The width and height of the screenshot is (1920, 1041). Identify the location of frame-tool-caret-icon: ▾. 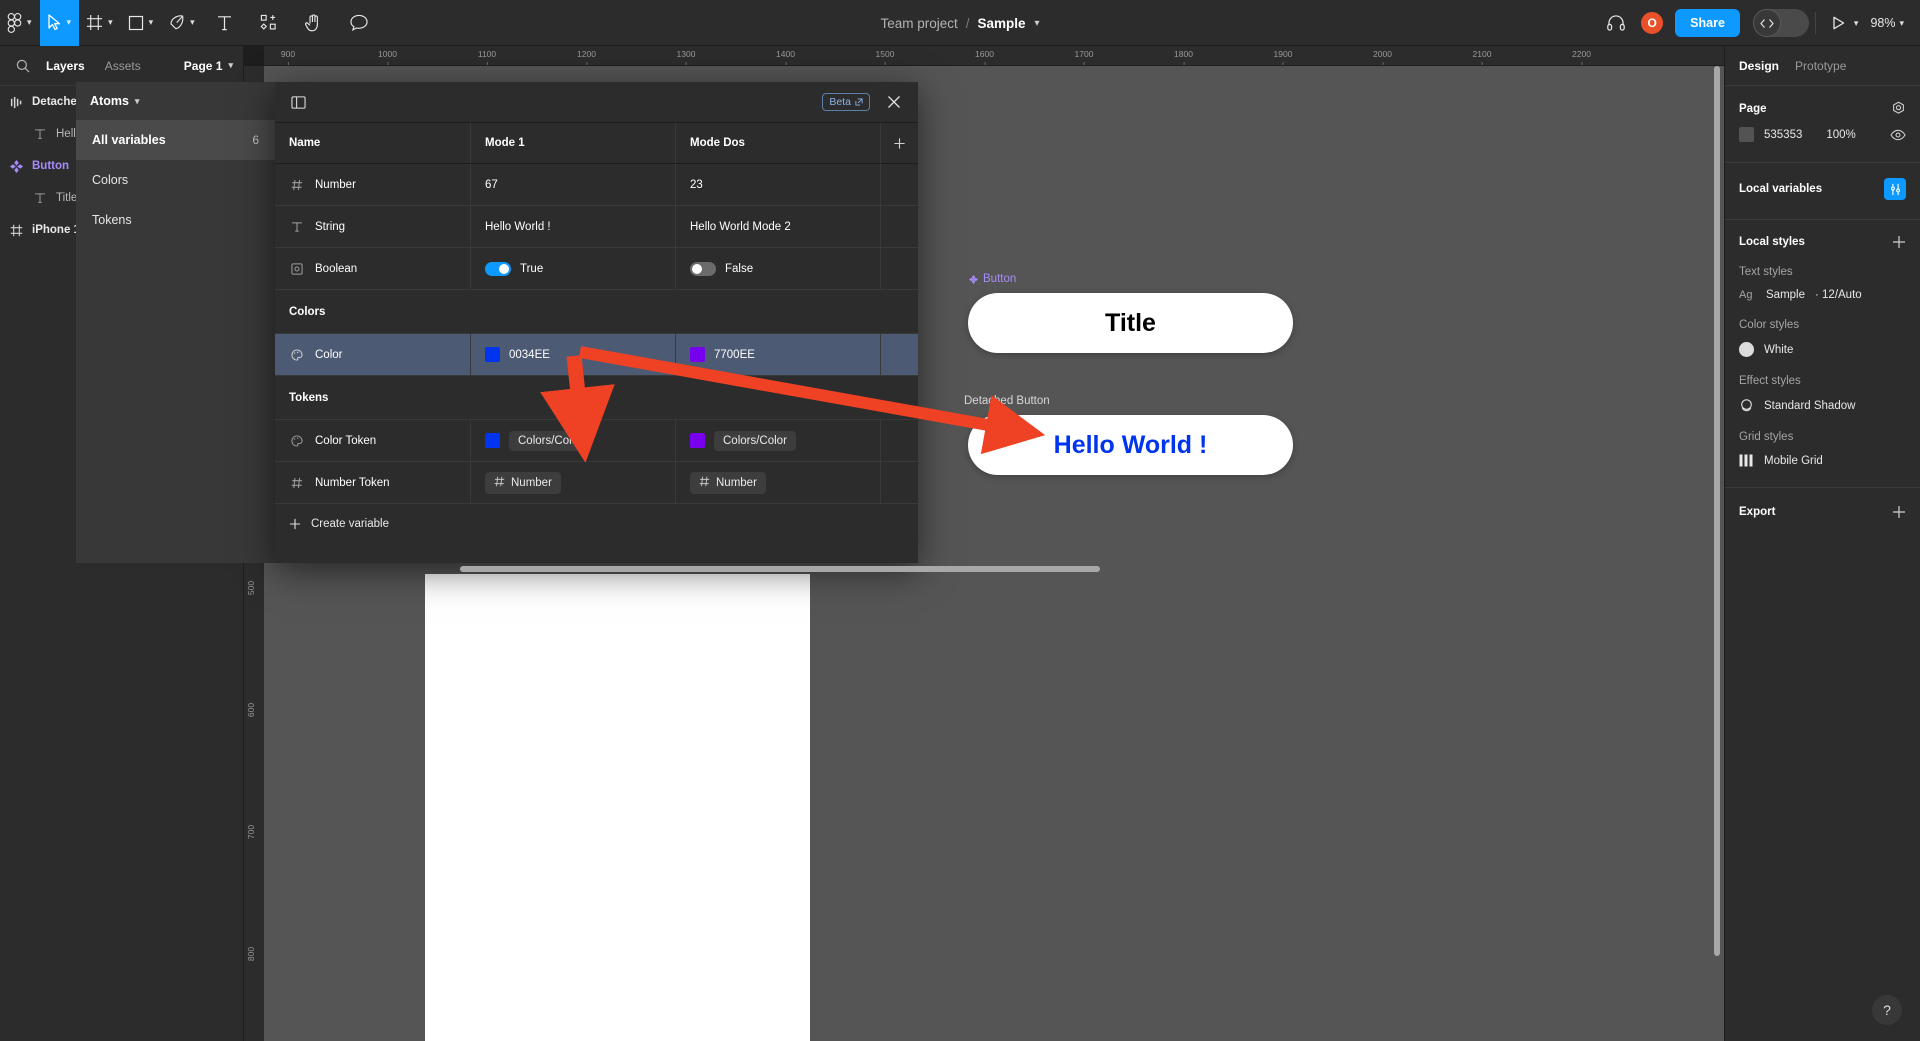
(114, 22).